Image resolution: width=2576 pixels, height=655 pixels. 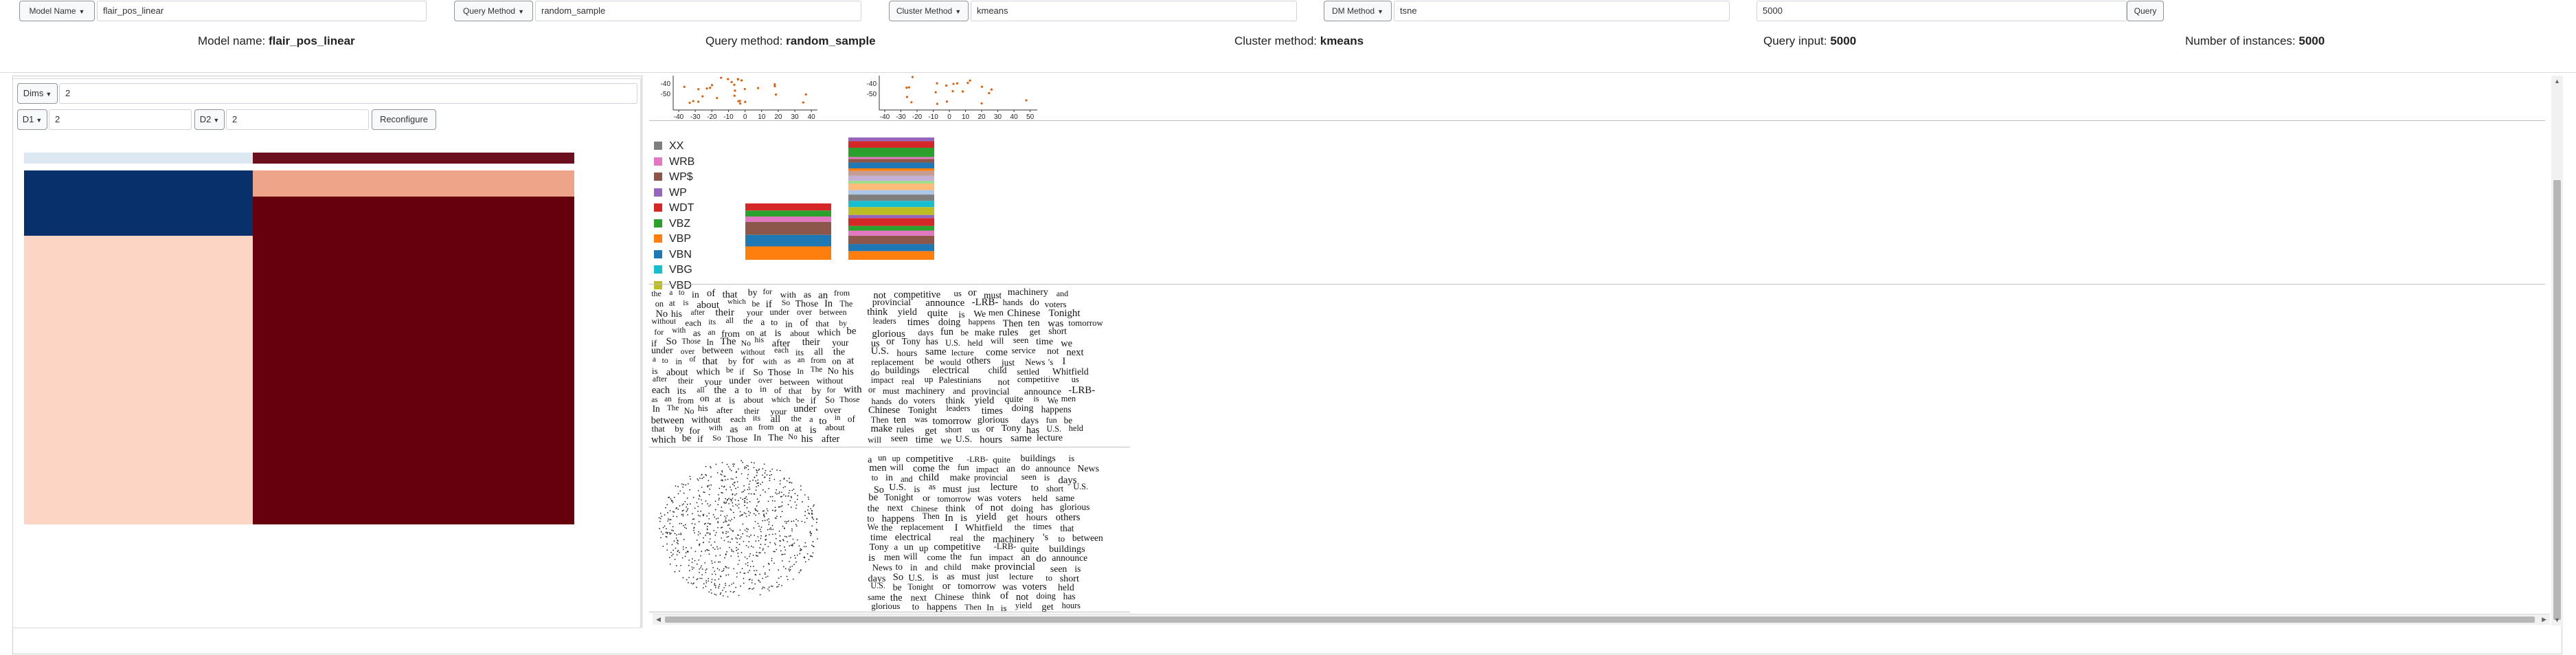 I want to click on d2-dropdown: D2 ▼, so click(x=209, y=119).